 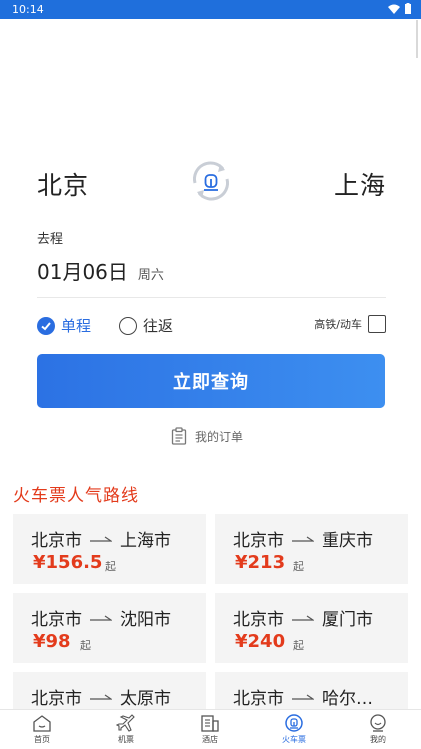 What do you see at coordinates (125, 723) in the screenshot?
I see `plane-icon` at bounding box center [125, 723].